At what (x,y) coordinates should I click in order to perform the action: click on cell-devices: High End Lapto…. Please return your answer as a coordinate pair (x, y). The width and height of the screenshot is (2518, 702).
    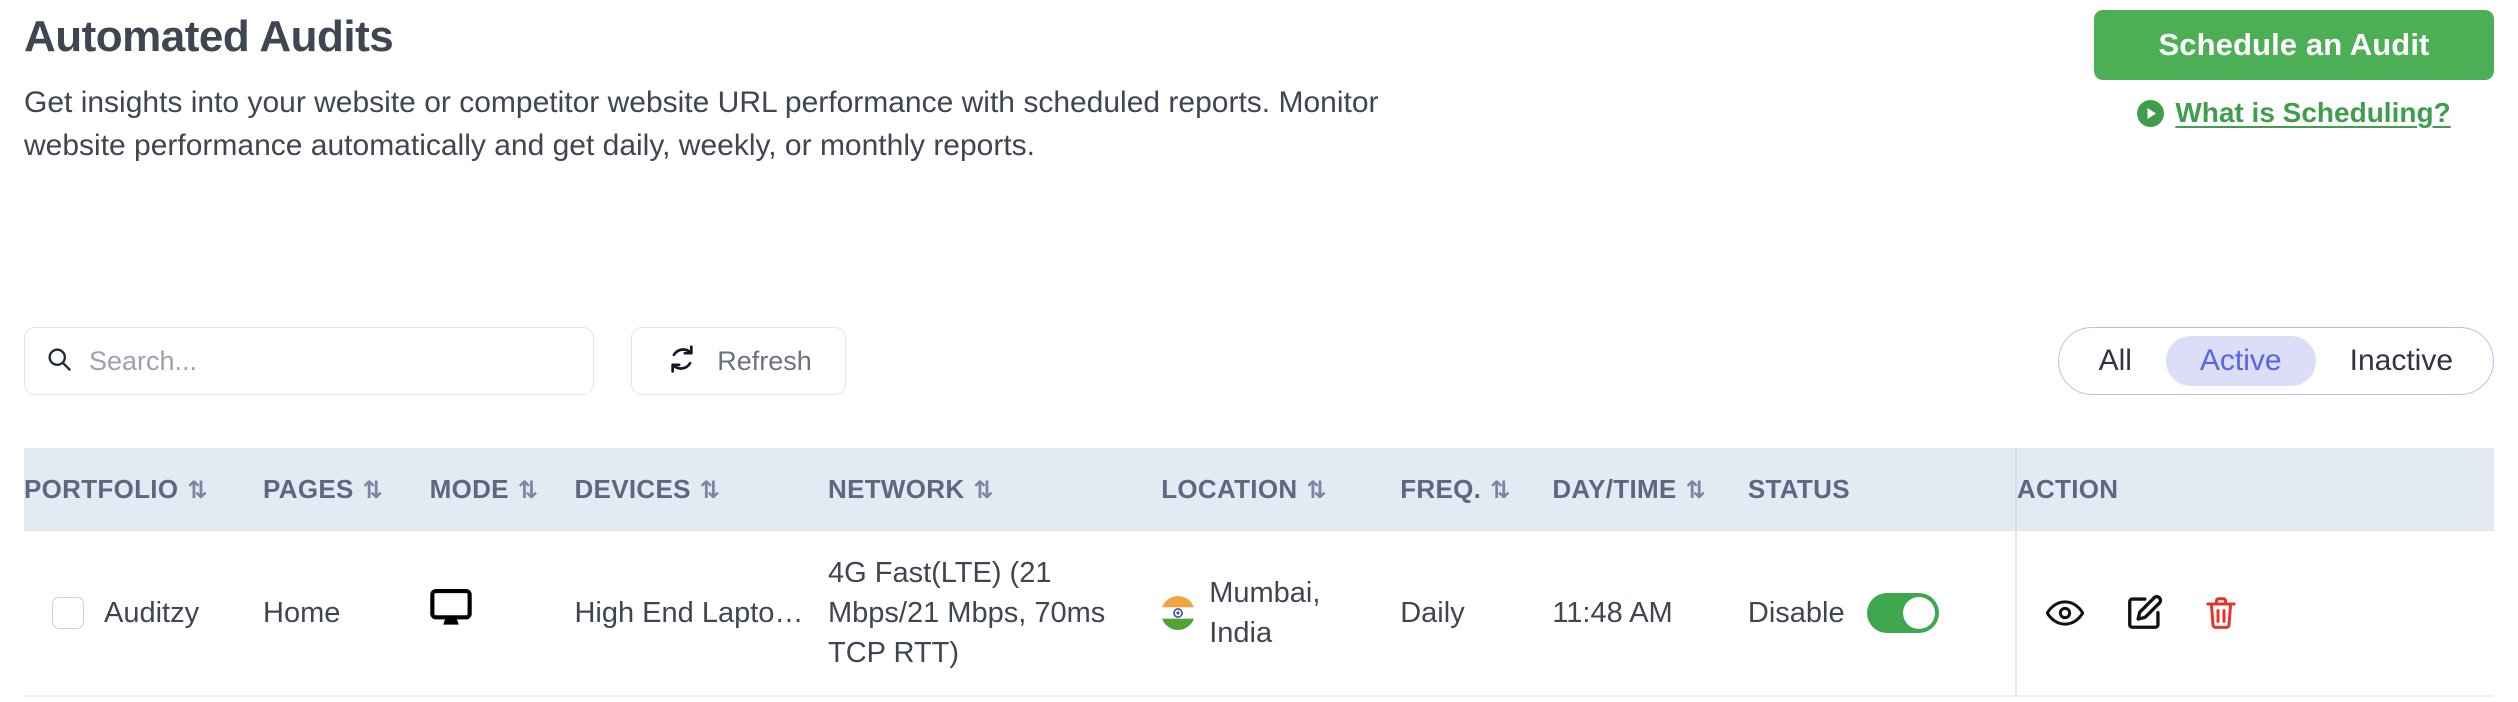
    Looking at the image, I should click on (701, 614).